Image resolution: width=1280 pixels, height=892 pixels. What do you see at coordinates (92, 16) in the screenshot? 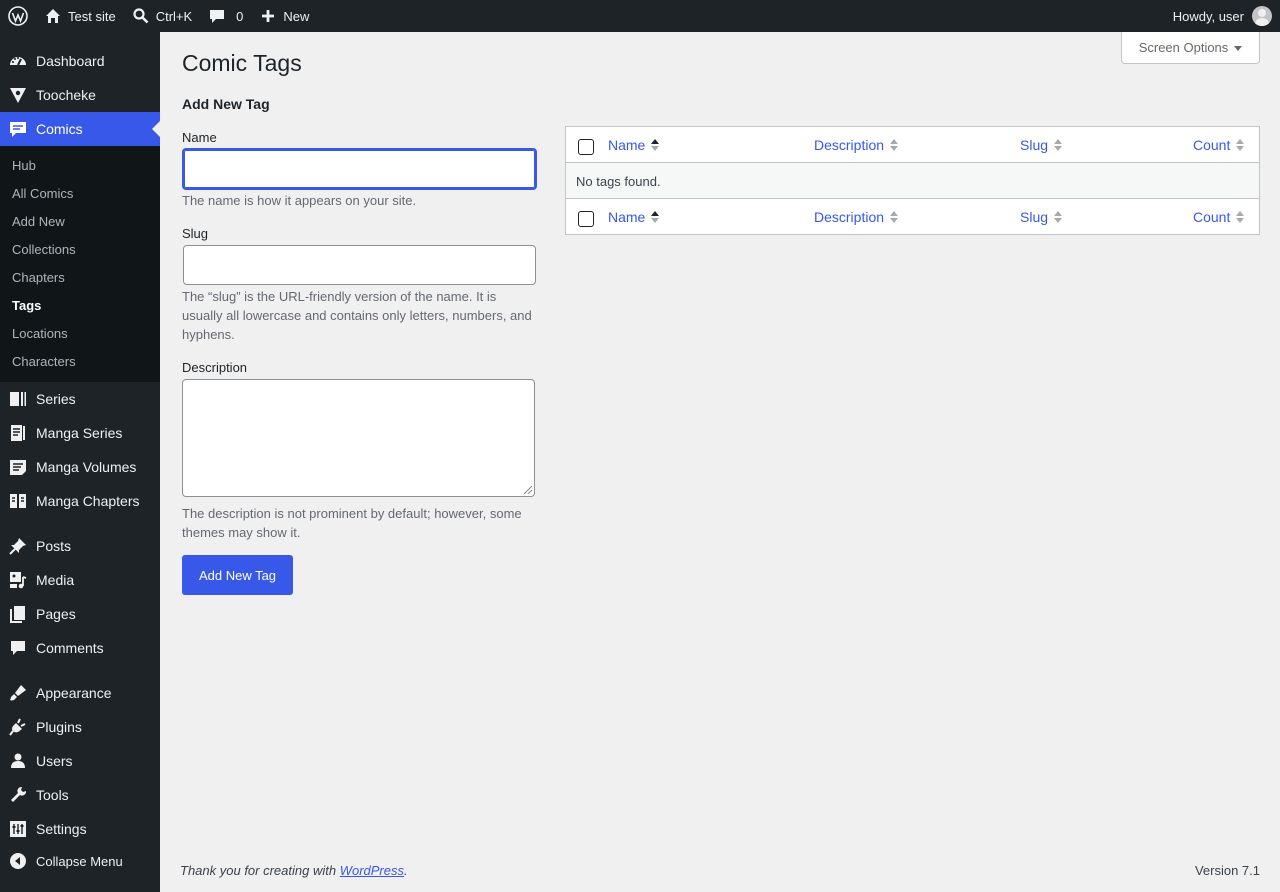
I see `site-name-label: Test site` at bounding box center [92, 16].